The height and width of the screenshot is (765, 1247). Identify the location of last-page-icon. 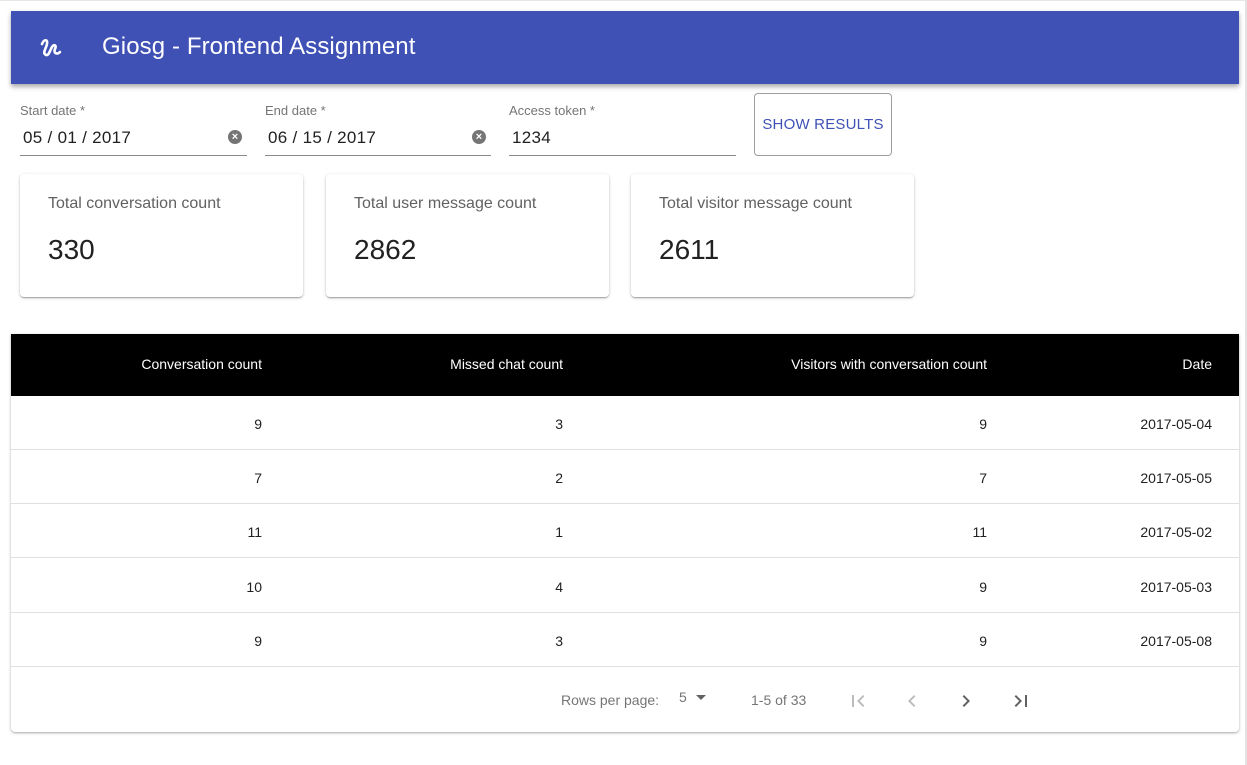
(1021, 701).